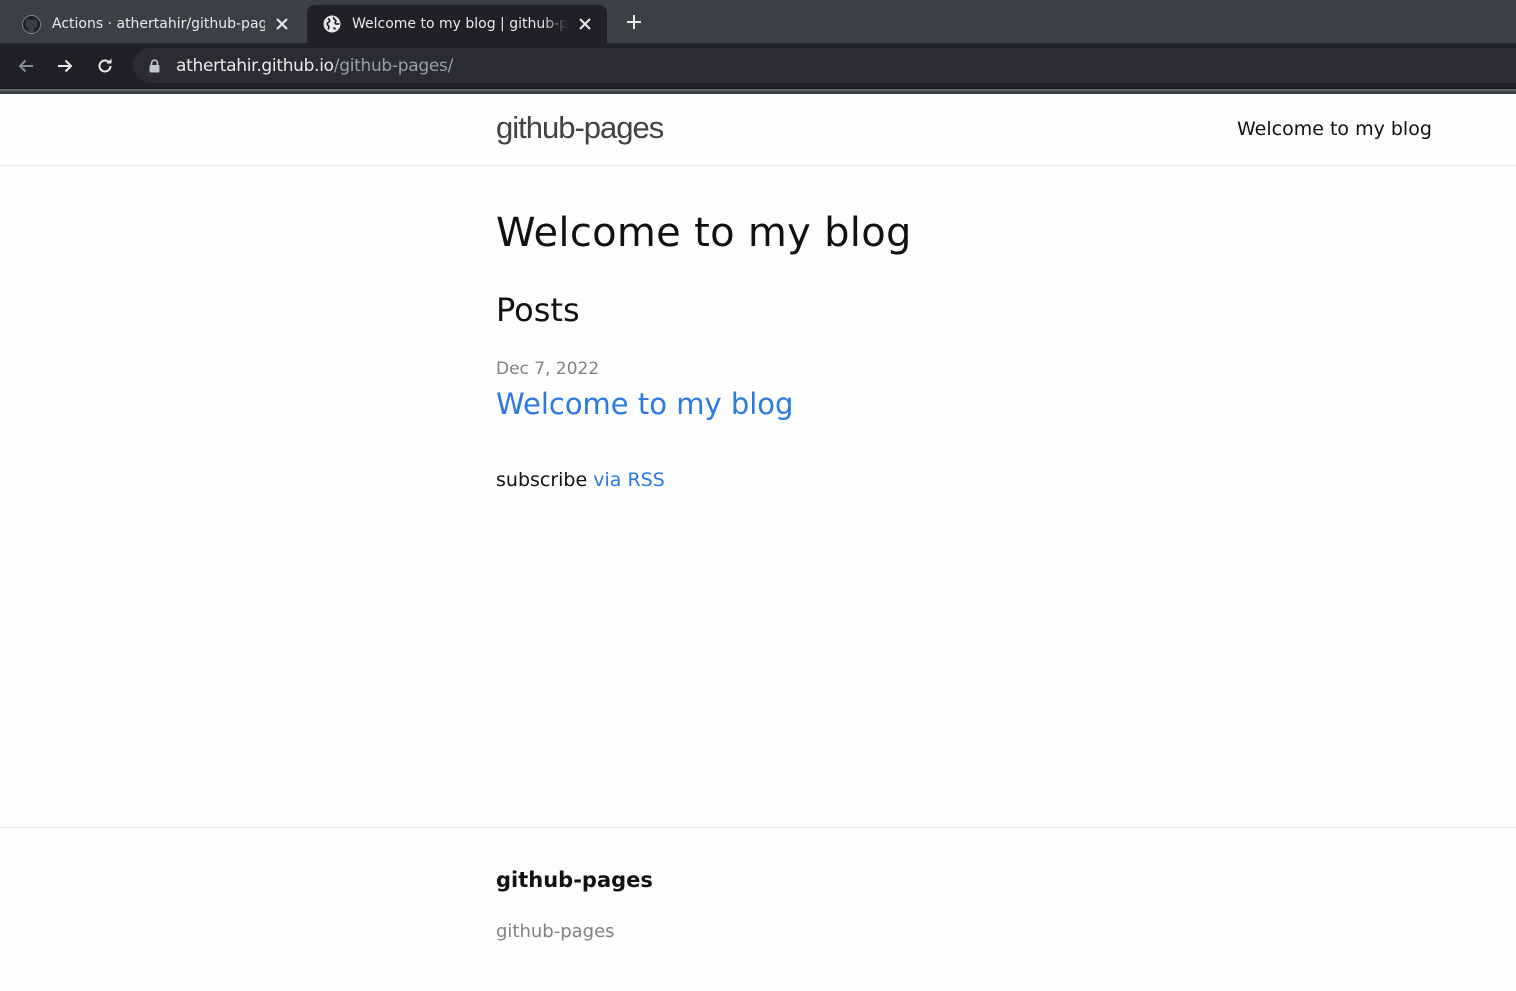  Describe the element at coordinates (460, 24) in the screenshot. I see `tab-title: Welcome to my blog | github-pages` at that location.